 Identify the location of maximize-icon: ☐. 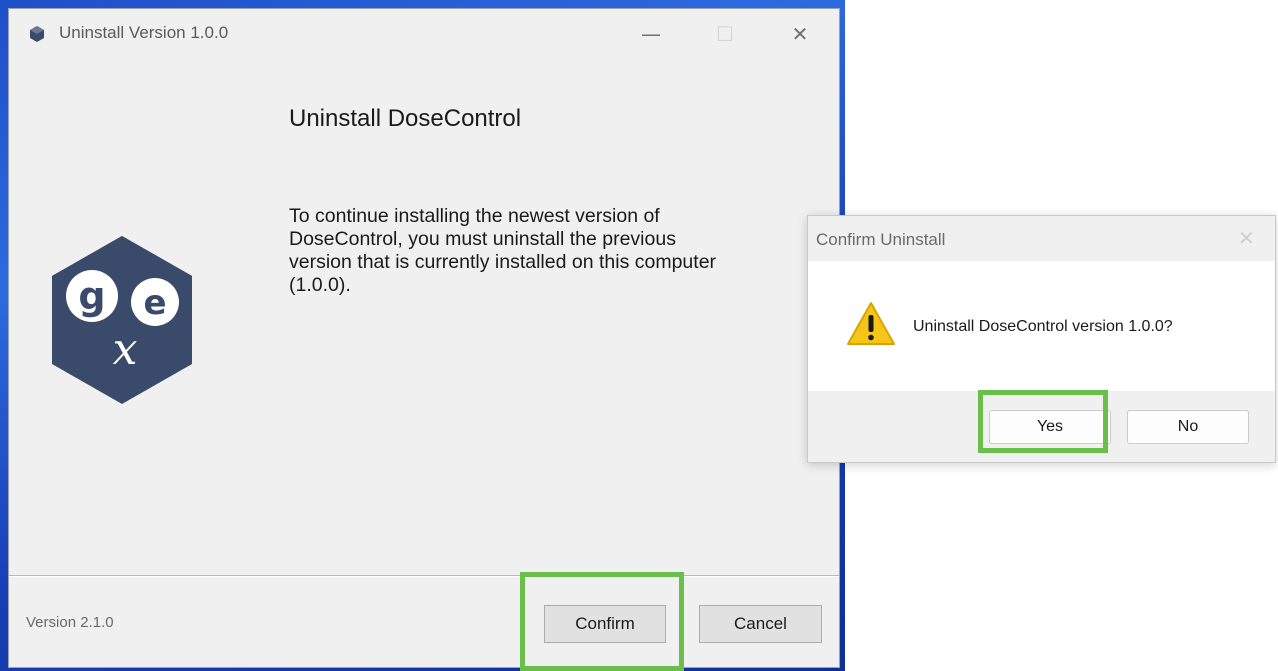
(725, 34).